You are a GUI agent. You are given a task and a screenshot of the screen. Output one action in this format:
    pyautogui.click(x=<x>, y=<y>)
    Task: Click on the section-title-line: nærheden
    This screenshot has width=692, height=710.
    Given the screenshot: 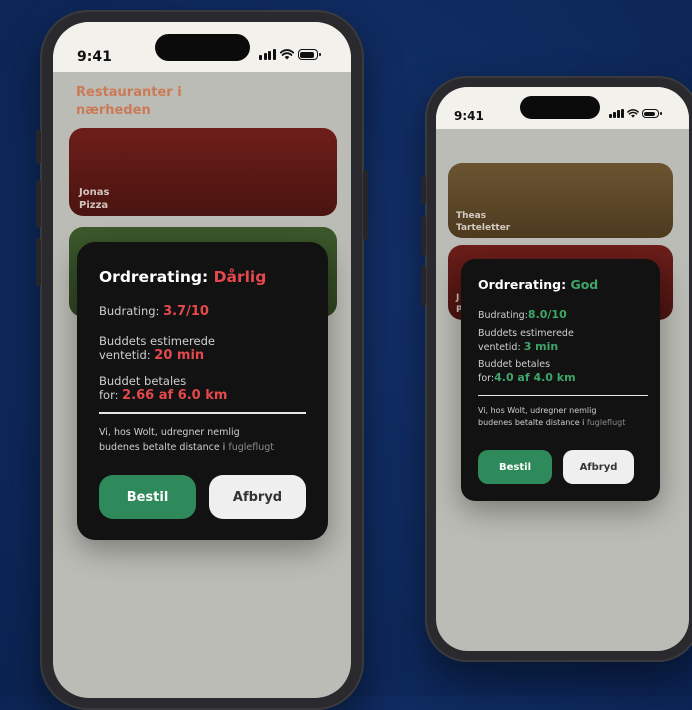 What is the action you would take?
    pyautogui.click(x=113, y=110)
    